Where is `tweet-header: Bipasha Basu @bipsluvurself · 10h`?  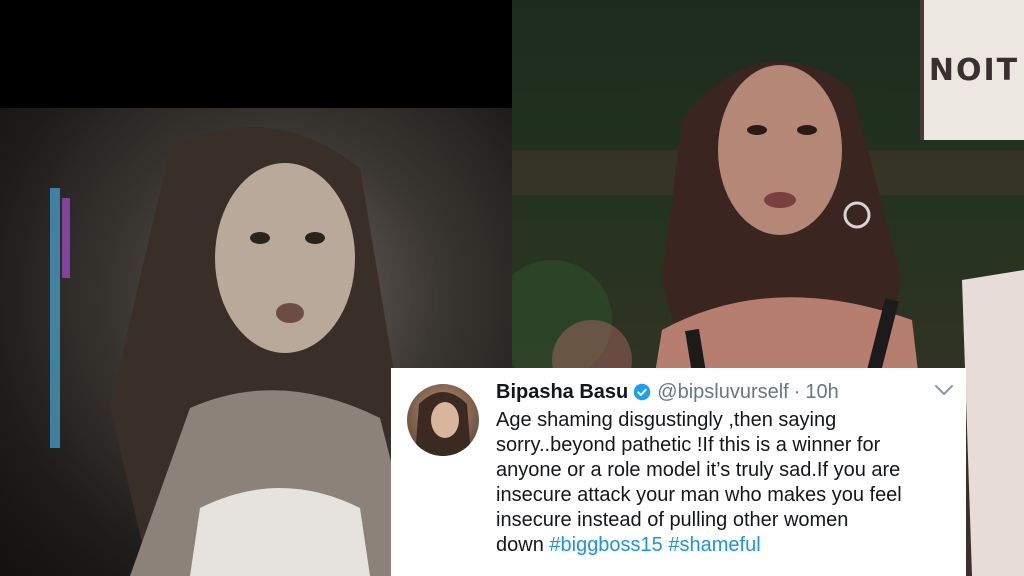 tweet-header: Bipasha Basu @bipsluvurself · 10h is located at coordinates (726, 392).